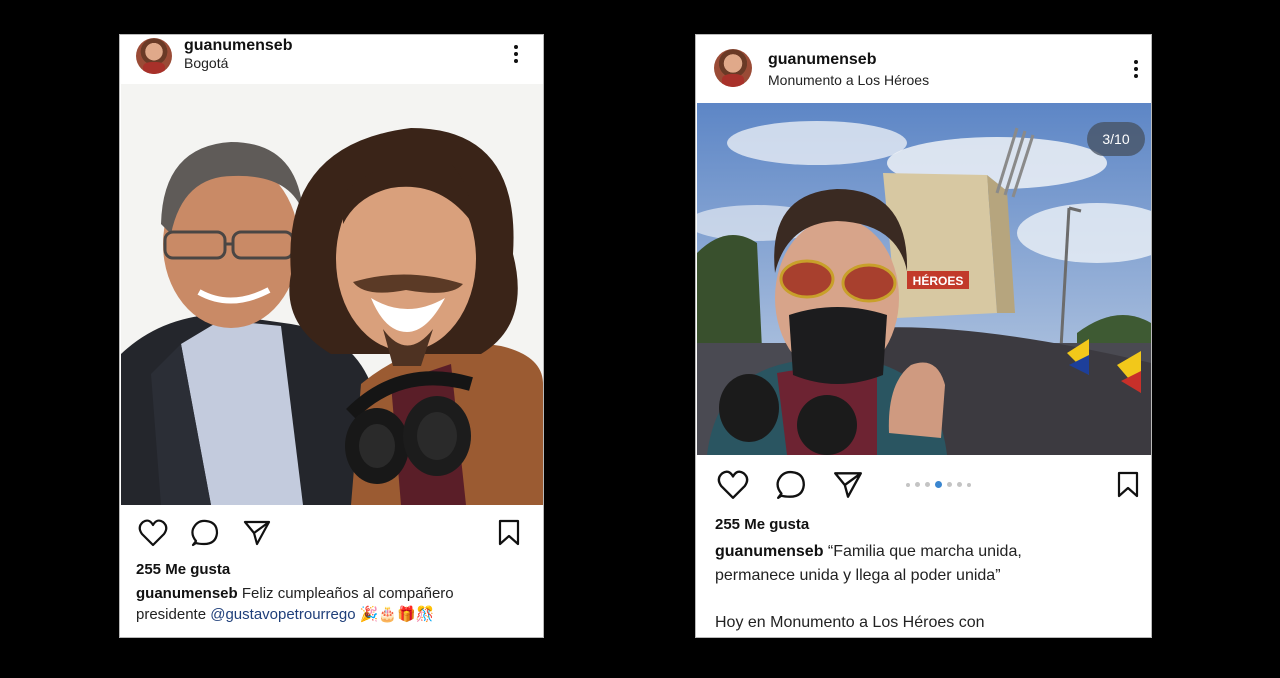  I want to click on caption-emojis: 🎉🎂🎁🎊, so click(397, 614).